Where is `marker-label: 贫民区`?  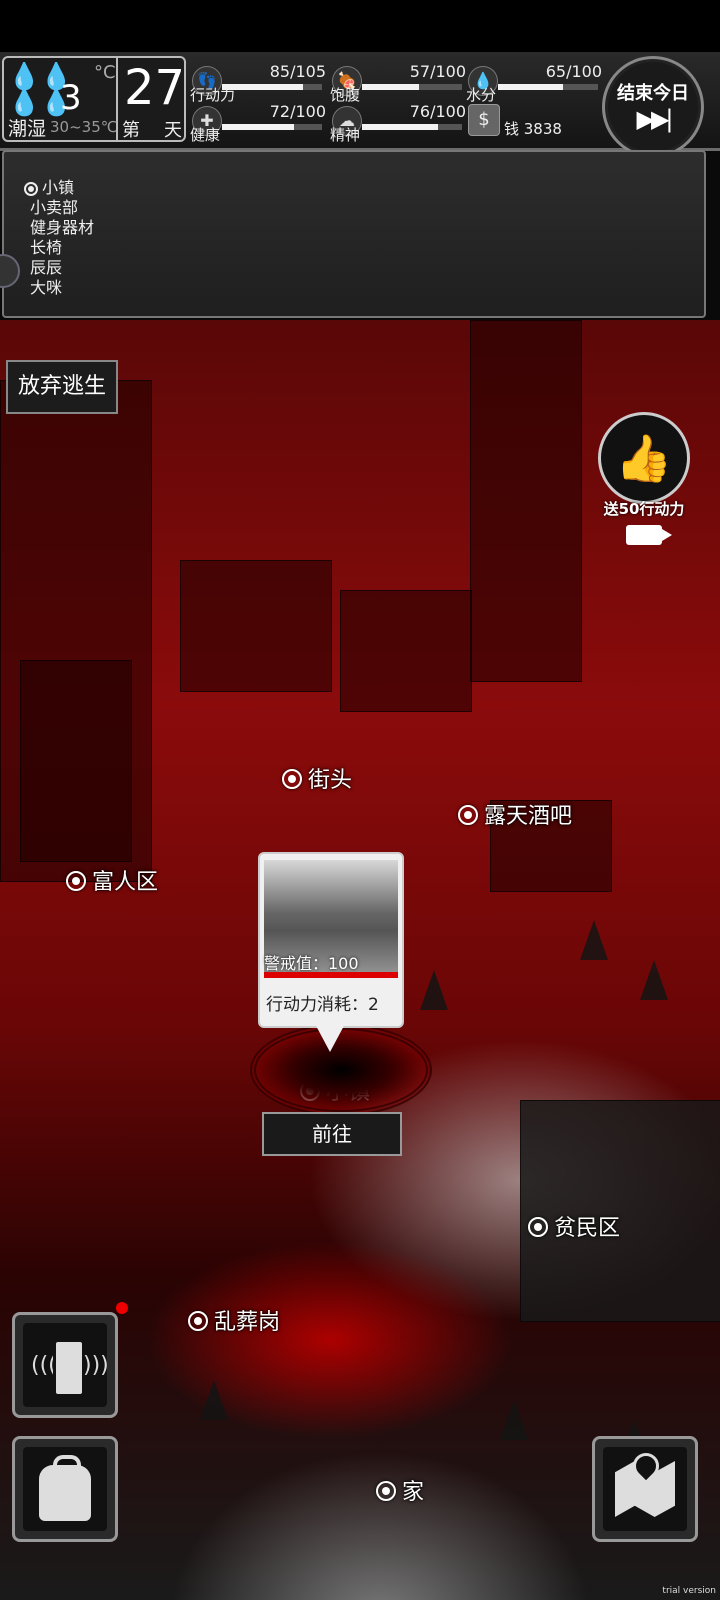 marker-label: 贫民区 is located at coordinates (587, 1228).